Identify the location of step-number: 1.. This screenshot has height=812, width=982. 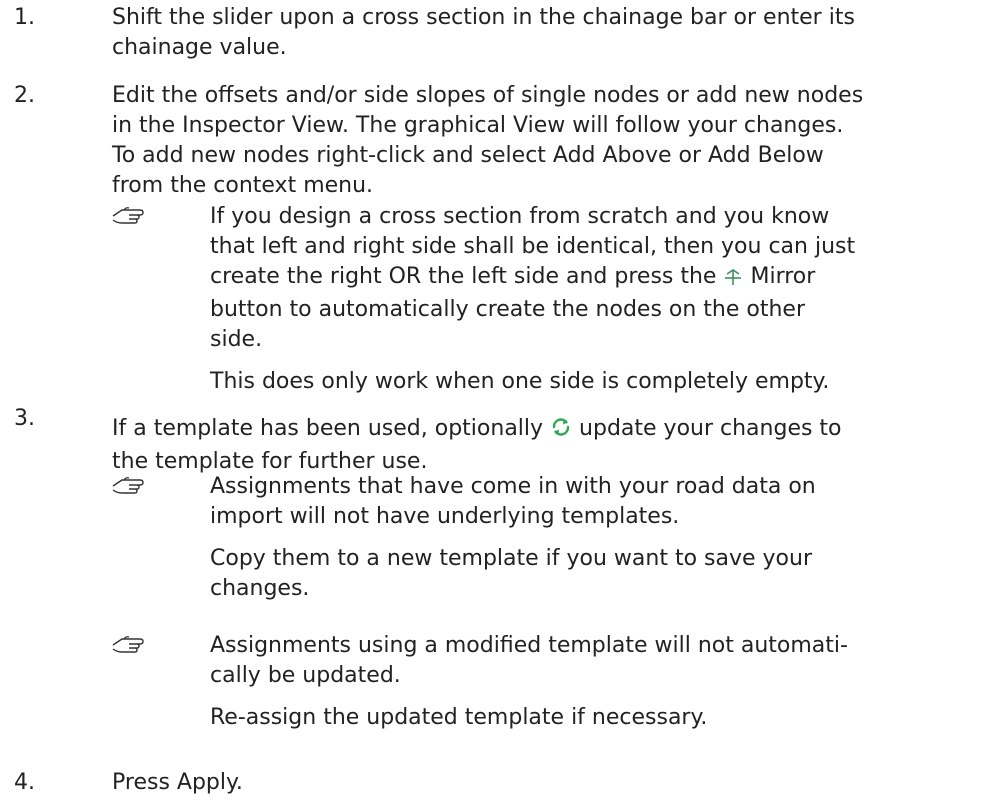
(24, 17).